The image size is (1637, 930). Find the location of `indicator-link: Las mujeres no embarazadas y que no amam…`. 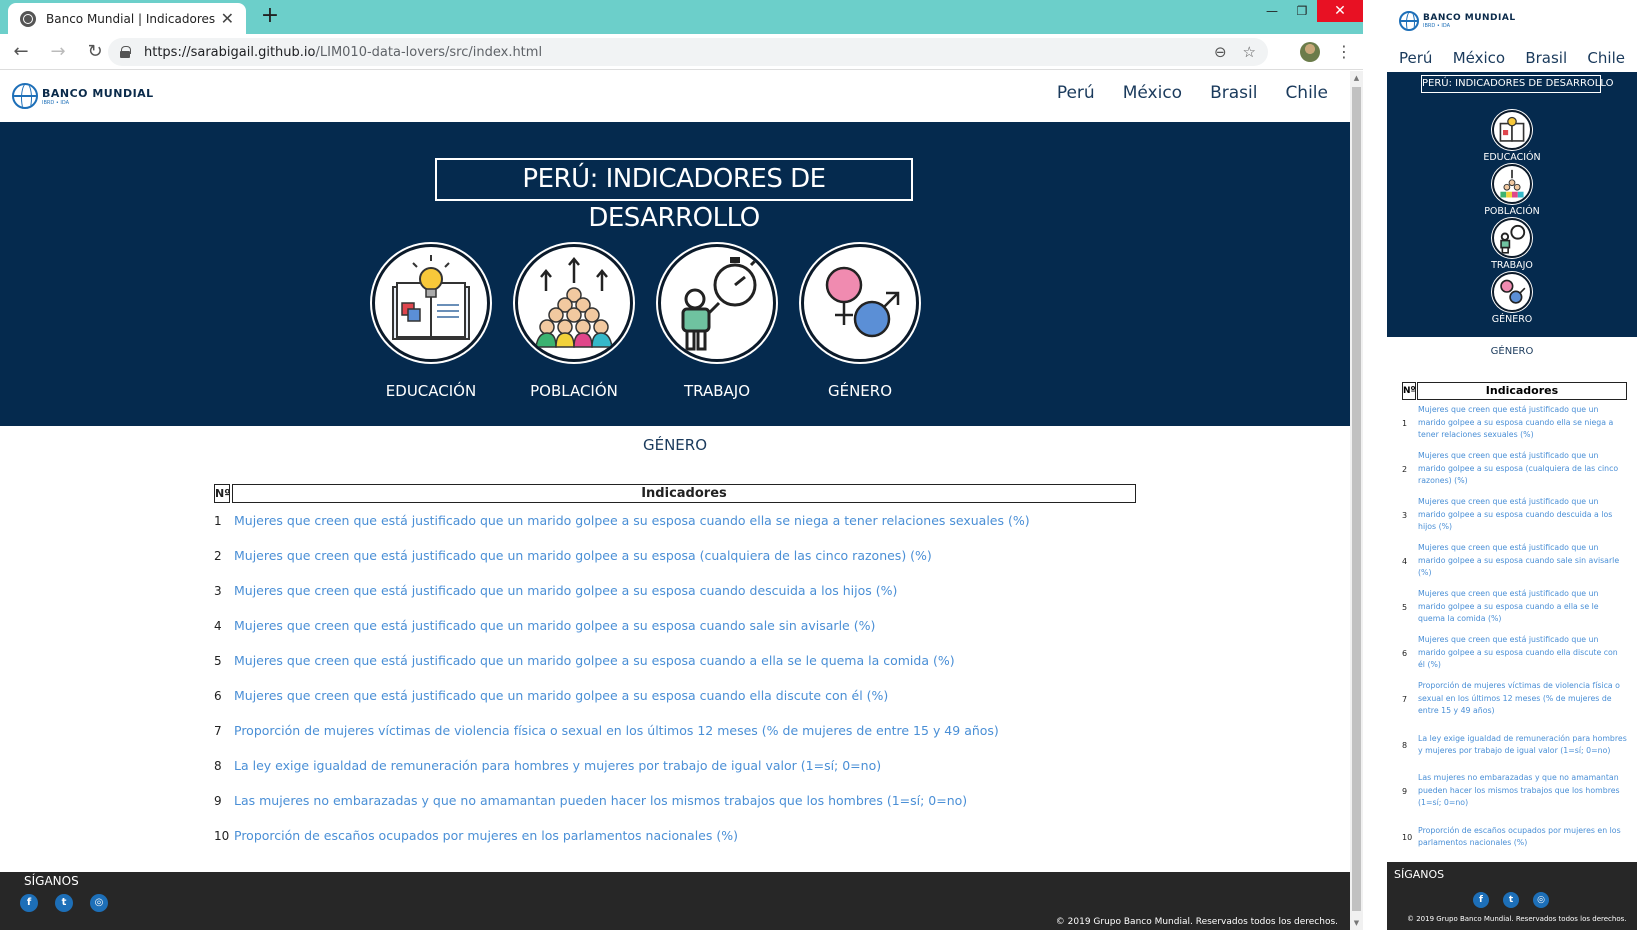

indicator-link: Las mujeres no embarazadas y que no amam… is located at coordinates (600, 800).